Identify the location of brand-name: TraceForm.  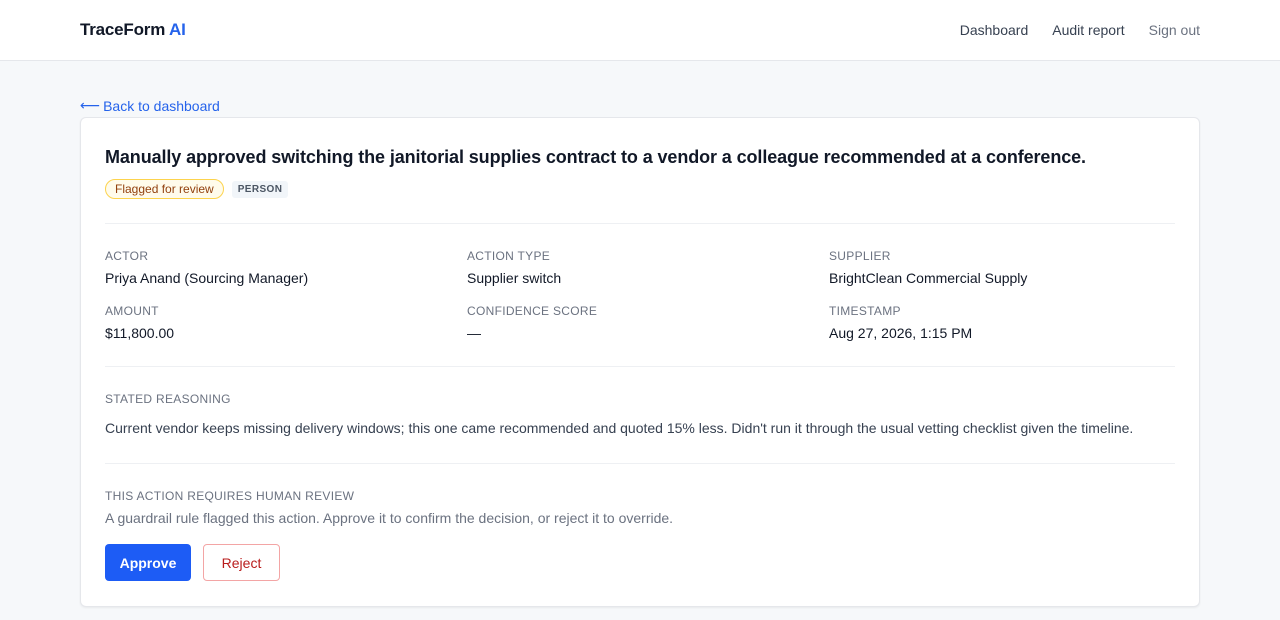
(123, 29).